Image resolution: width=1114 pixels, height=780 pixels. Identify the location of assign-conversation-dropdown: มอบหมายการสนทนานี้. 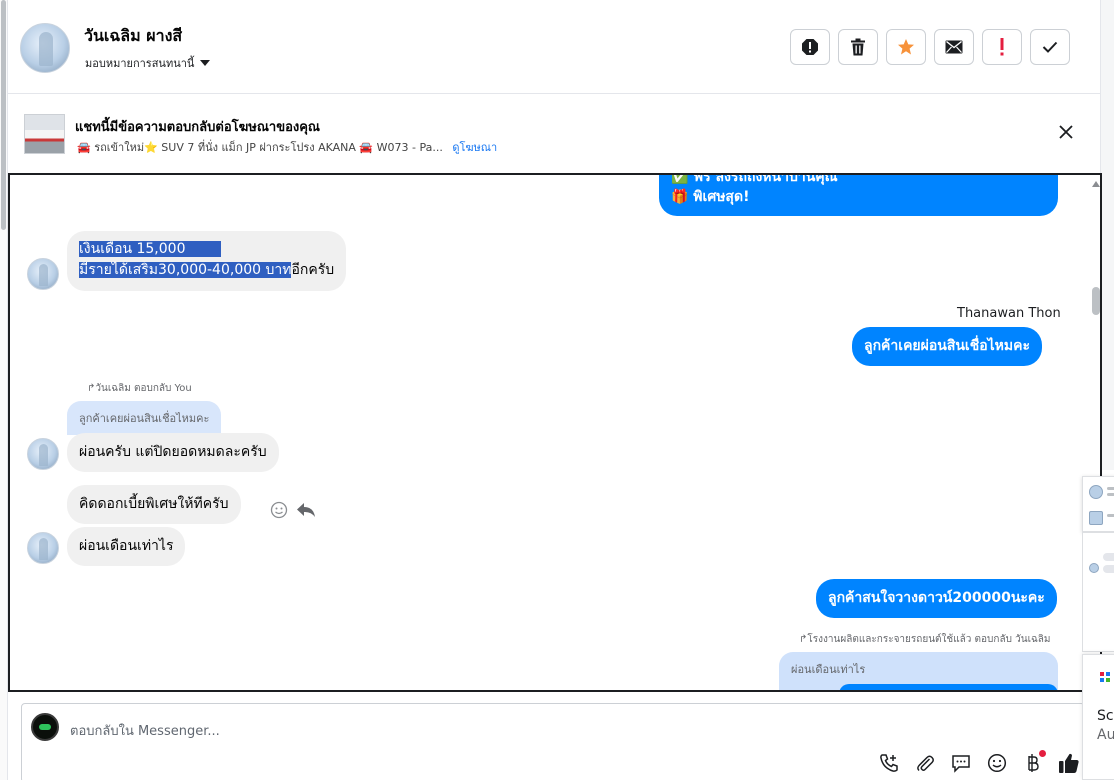
(148, 63).